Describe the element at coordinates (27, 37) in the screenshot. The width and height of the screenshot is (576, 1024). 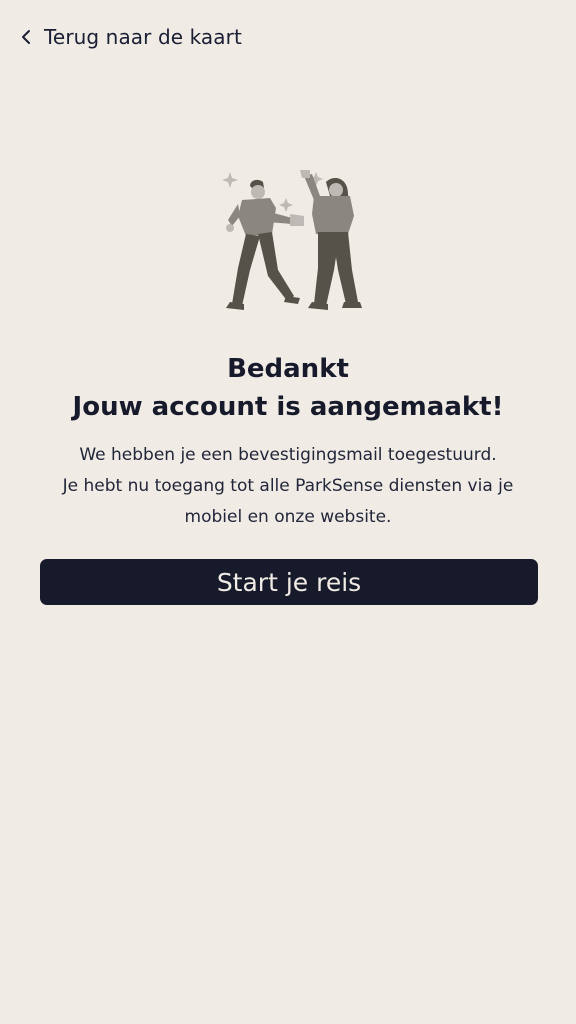
I see `chevron-left-icon` at that location.